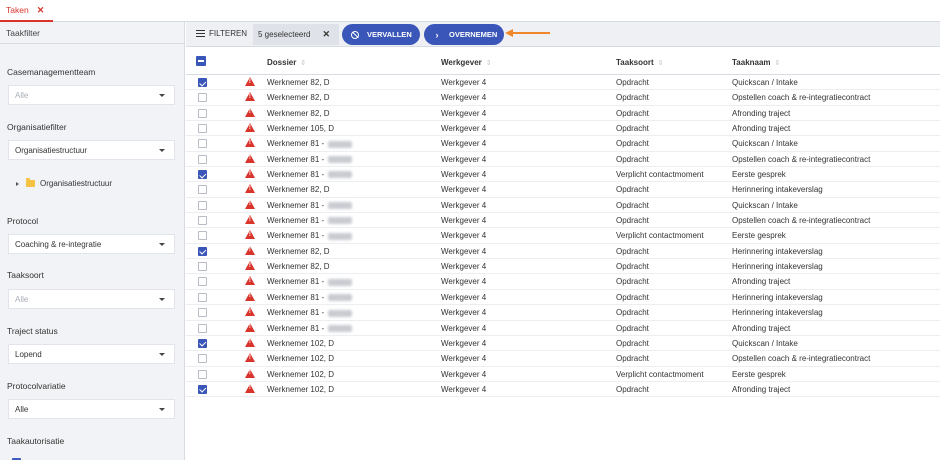  What do you see at coordinates (58, 244) in the screenshot?
I see `select-value: Coaching & re-integratie` at bounding box center [58, 244].